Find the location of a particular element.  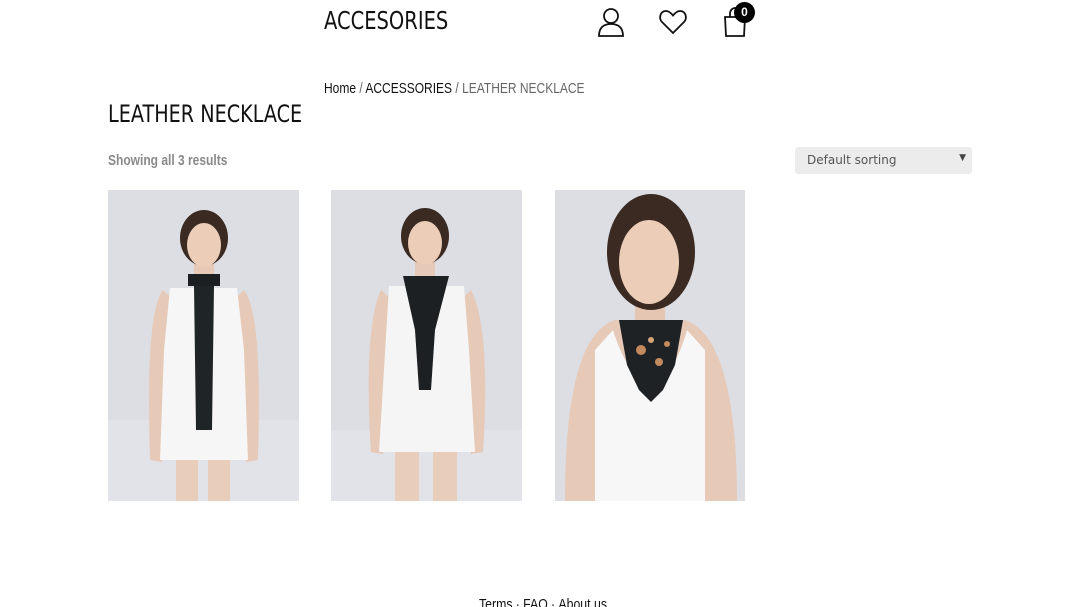

footer-links: Terms · FAQ · About us is located at coordinates (543, 601).